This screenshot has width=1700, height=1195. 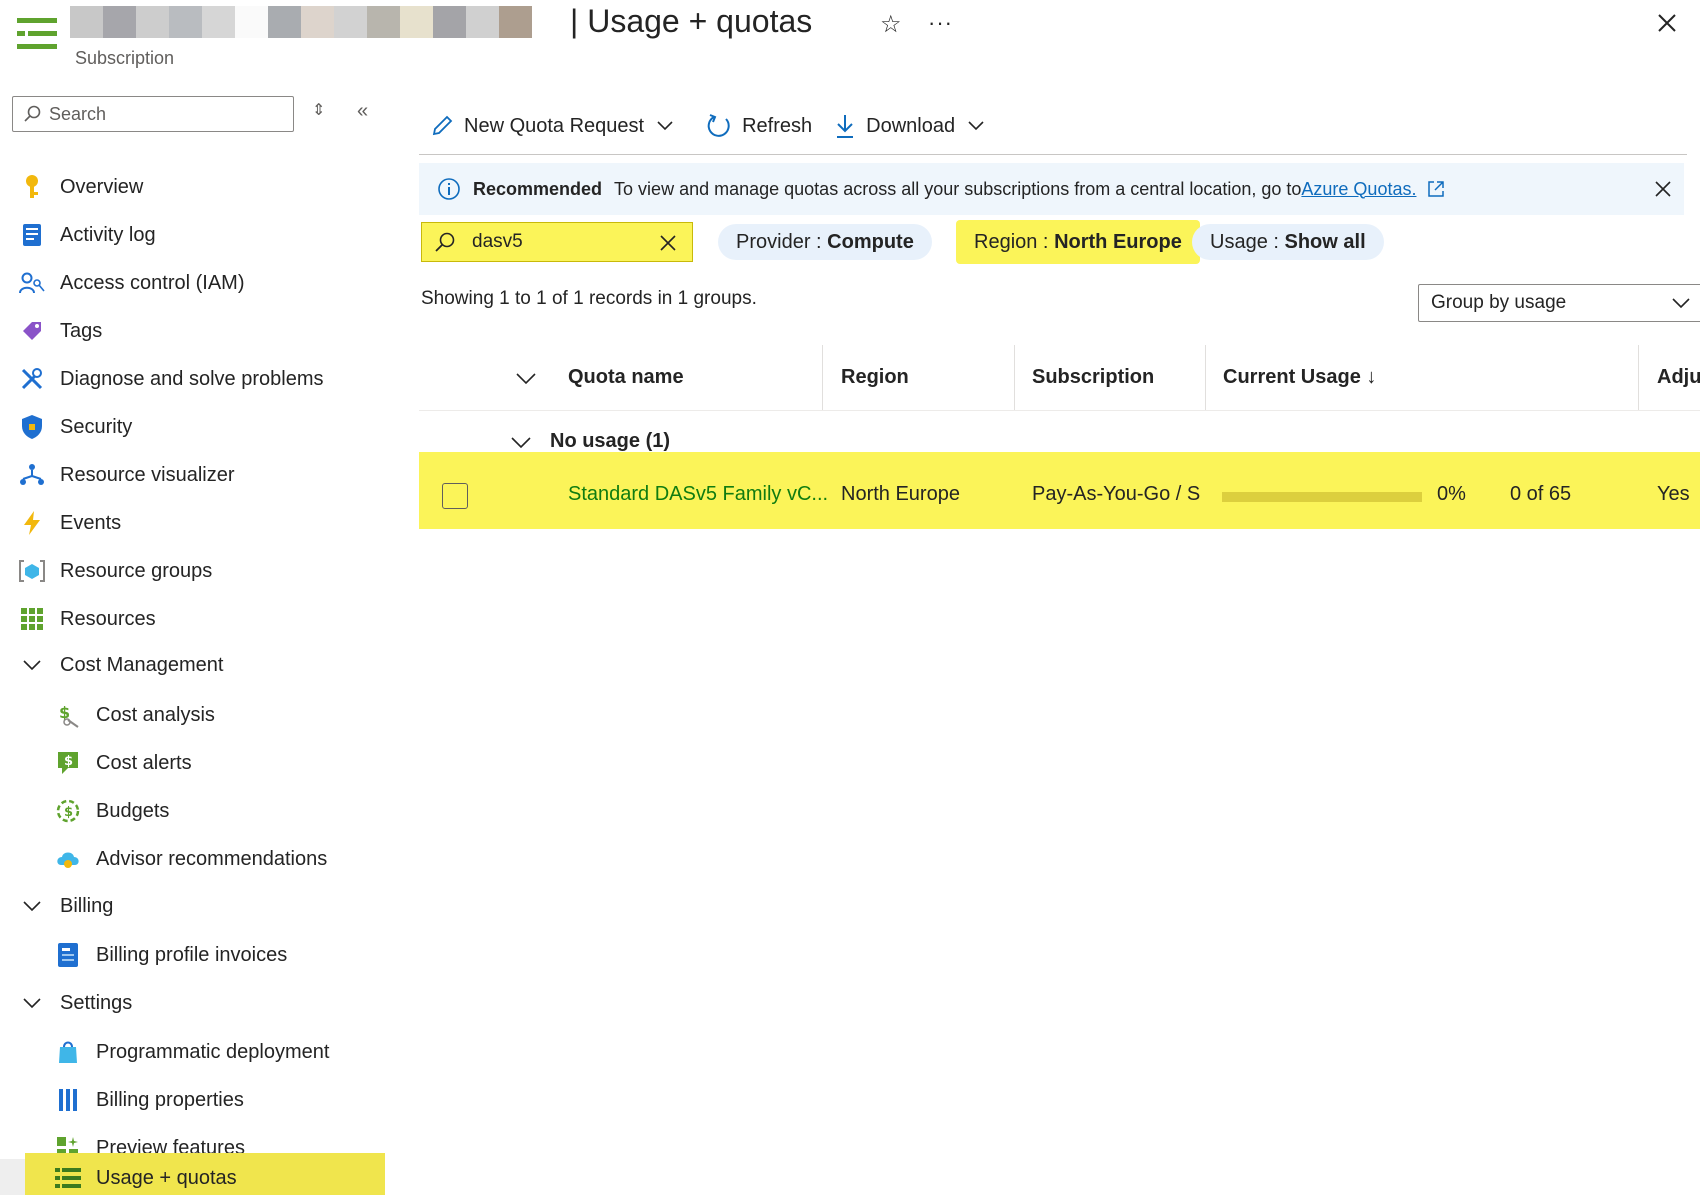 I want to click on clear-search-icon, so click(x=668, y=243).